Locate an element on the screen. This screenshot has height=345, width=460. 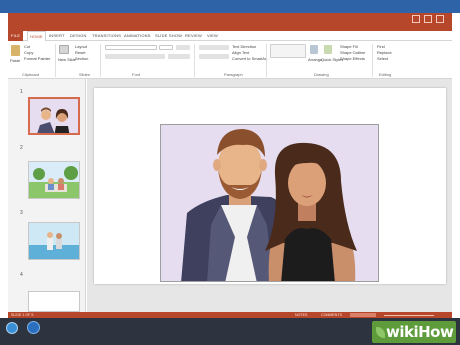
title-bar is located at coordinates (230, 22).